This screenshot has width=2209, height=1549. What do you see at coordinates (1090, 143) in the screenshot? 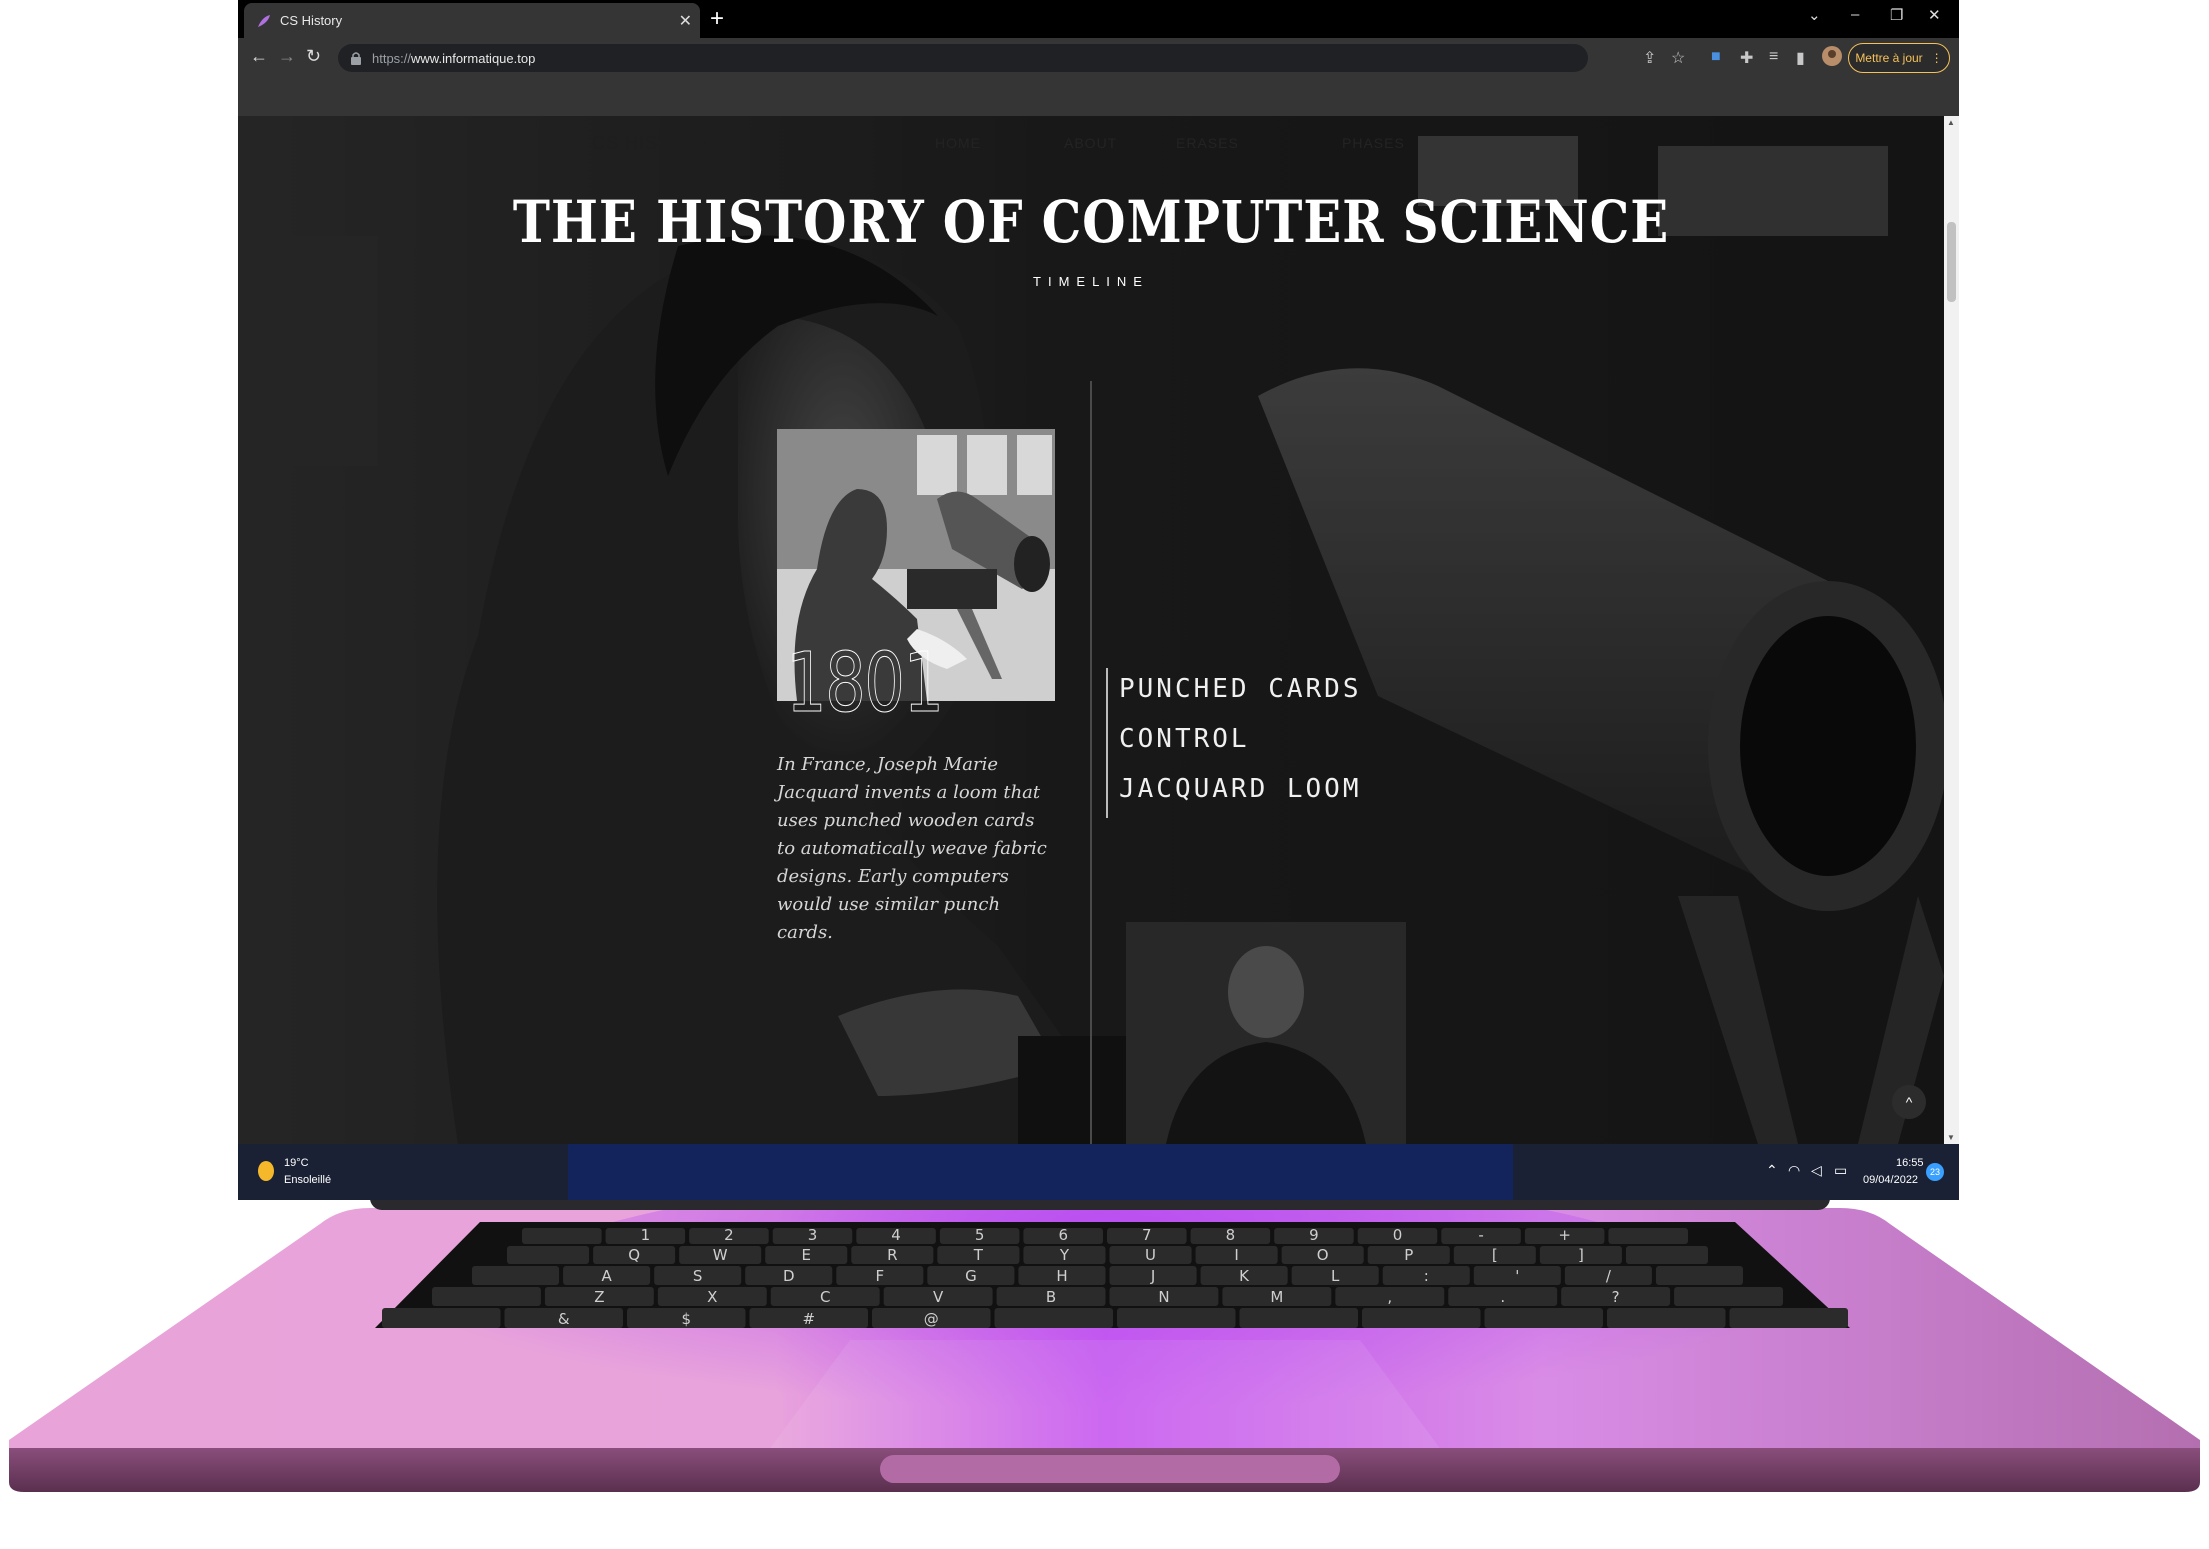
I see `nav-about: ABOUT` at bounding box center [1090, 143].